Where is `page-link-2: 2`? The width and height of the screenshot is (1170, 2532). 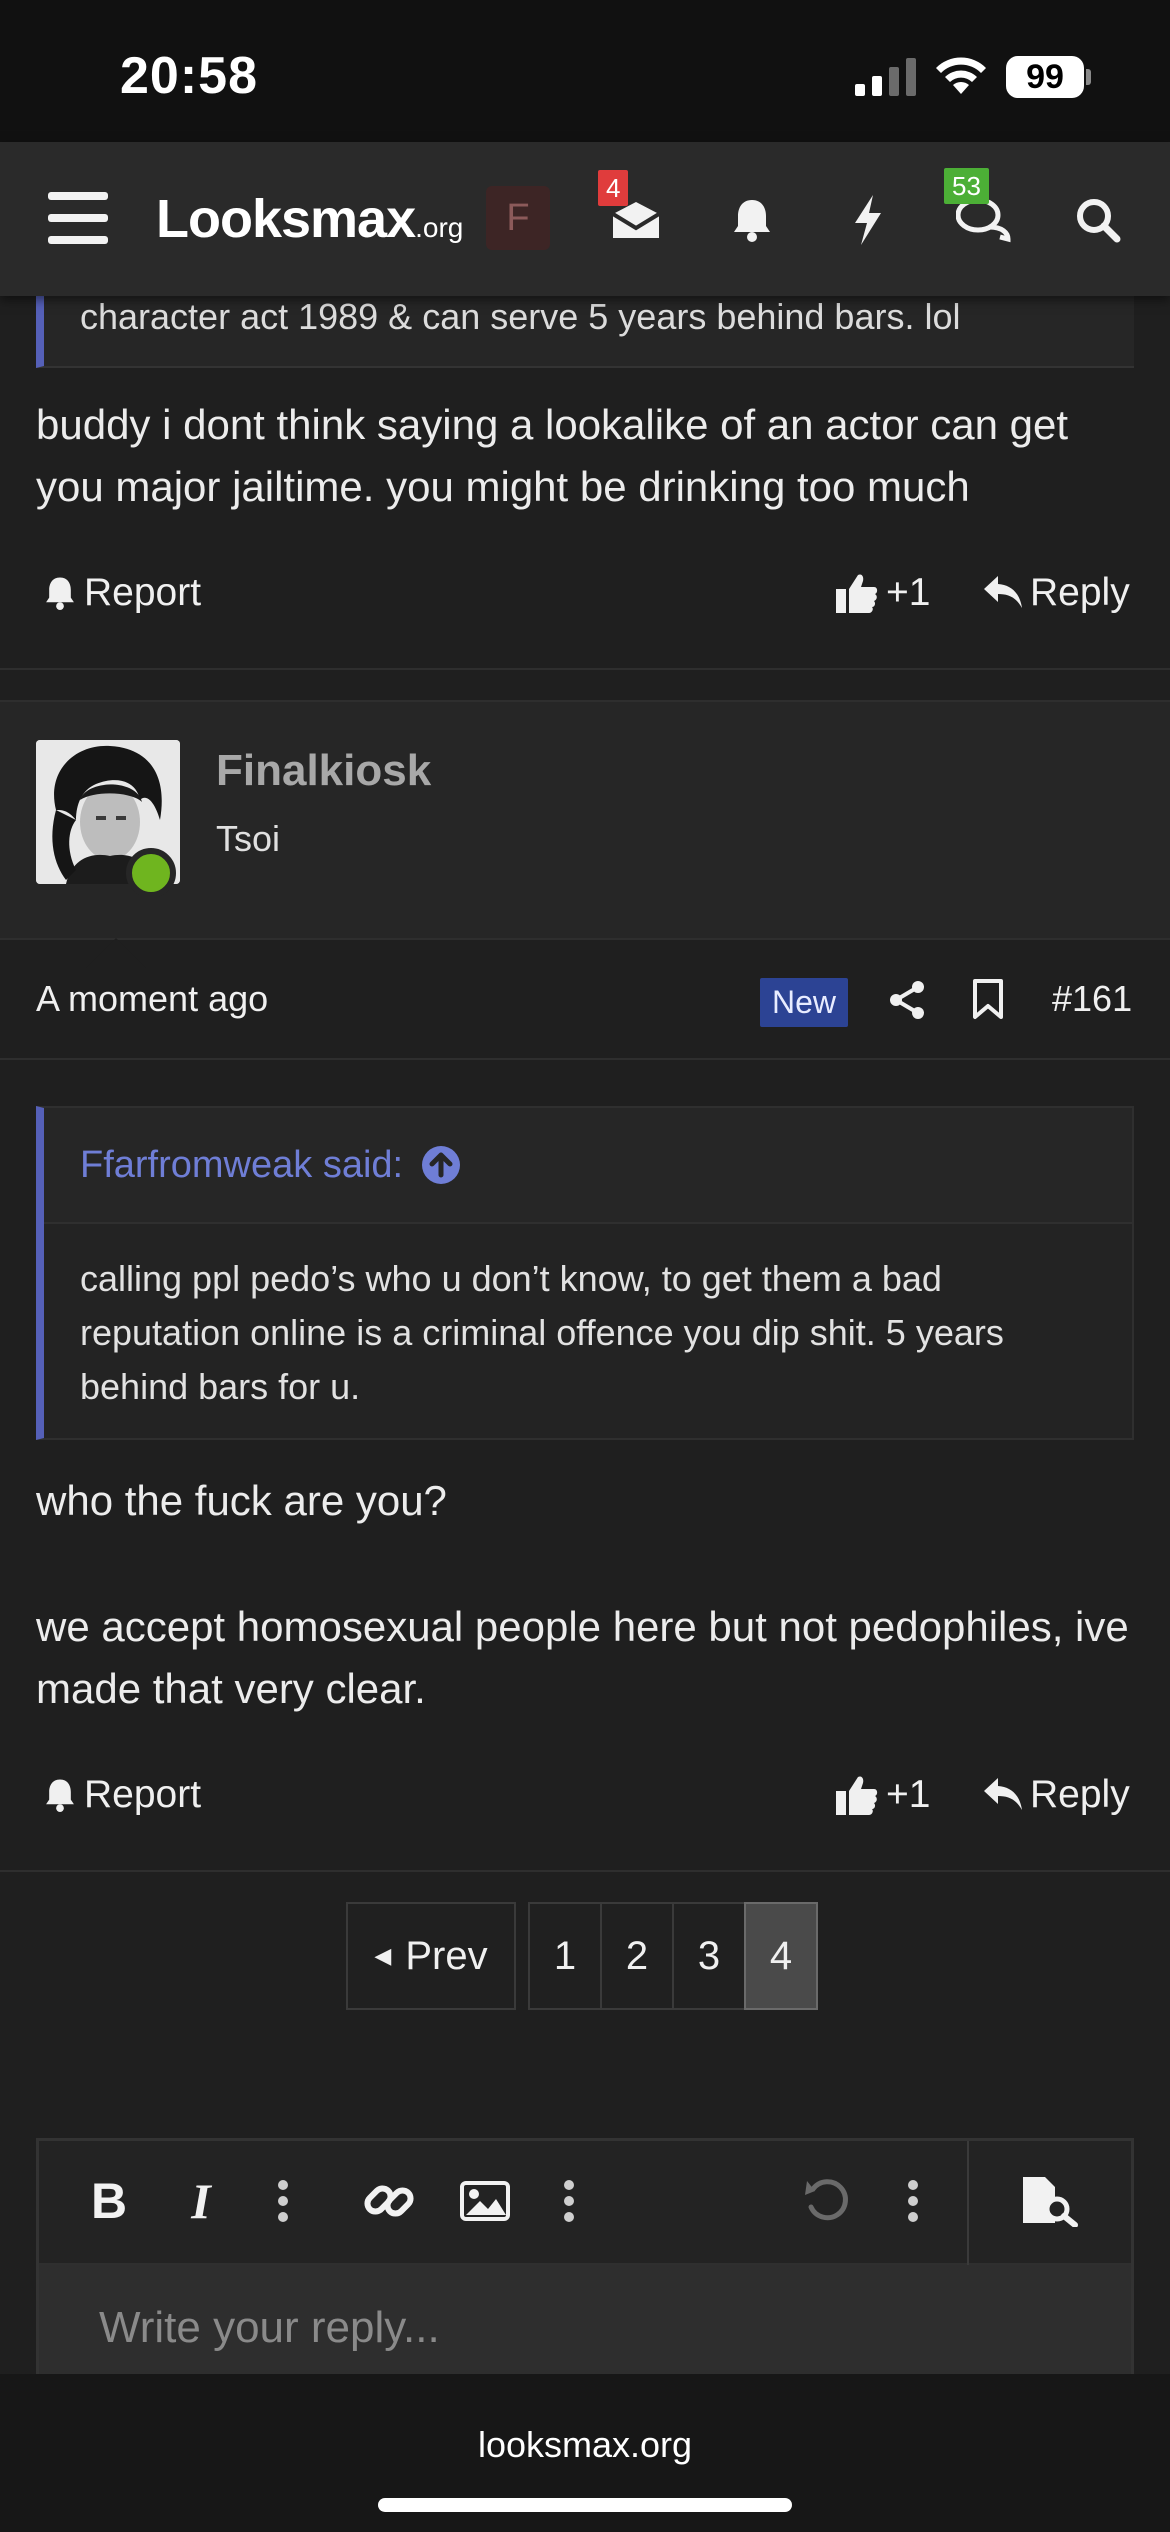
page-link-2: 2 is located at coordinates (637, 1956).